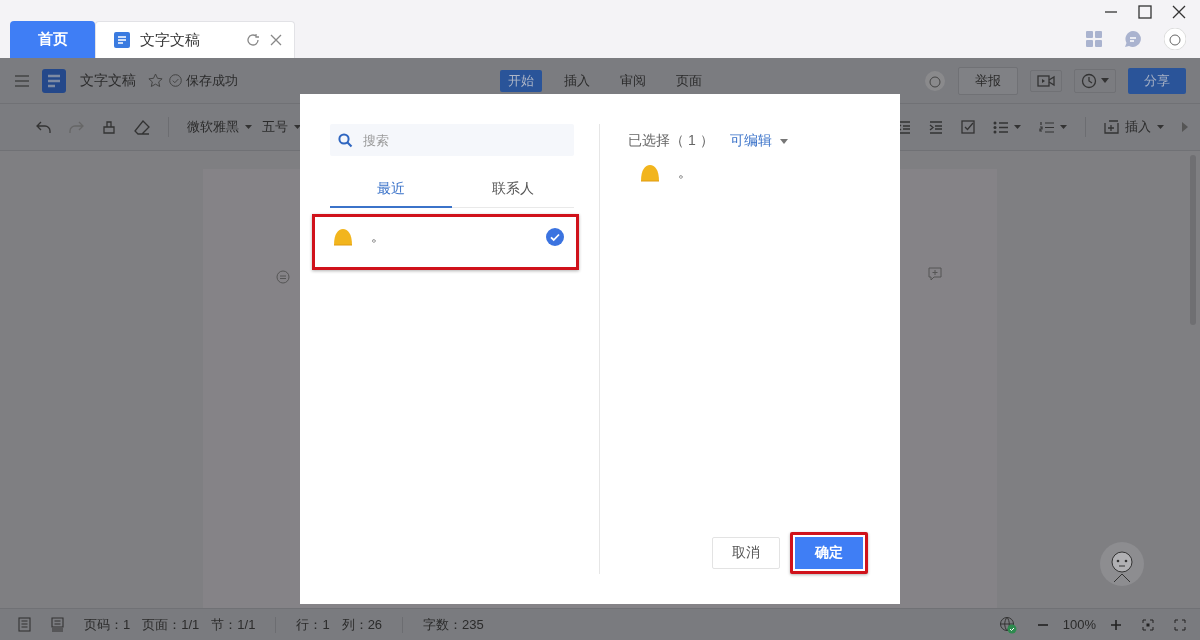 The image size is (1200, 640). I want to click on selected-person-name: 。, so click(685, 173).